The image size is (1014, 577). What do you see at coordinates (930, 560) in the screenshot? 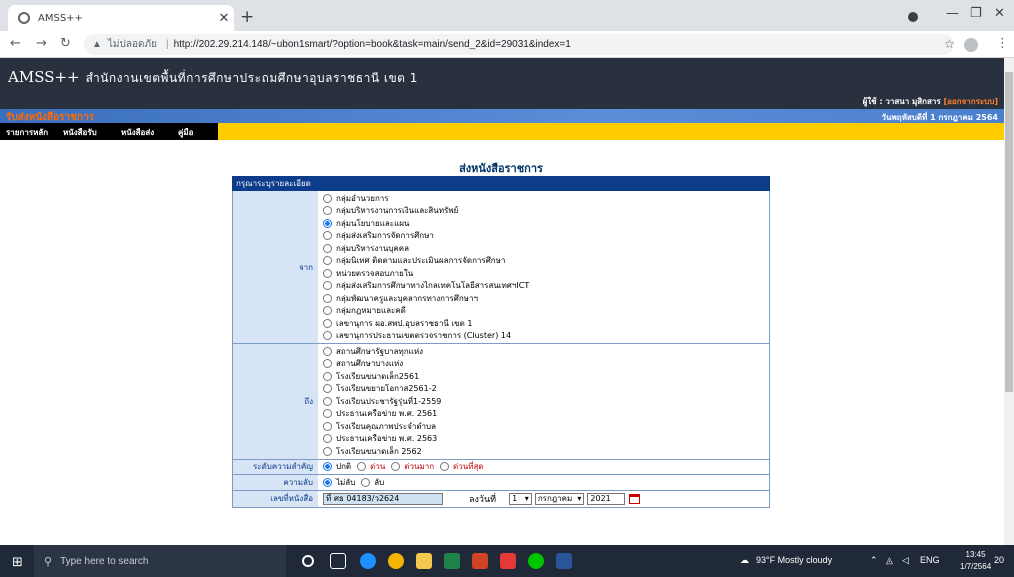
I see `language-indicator: ENG` at bounding box center [930, 560].